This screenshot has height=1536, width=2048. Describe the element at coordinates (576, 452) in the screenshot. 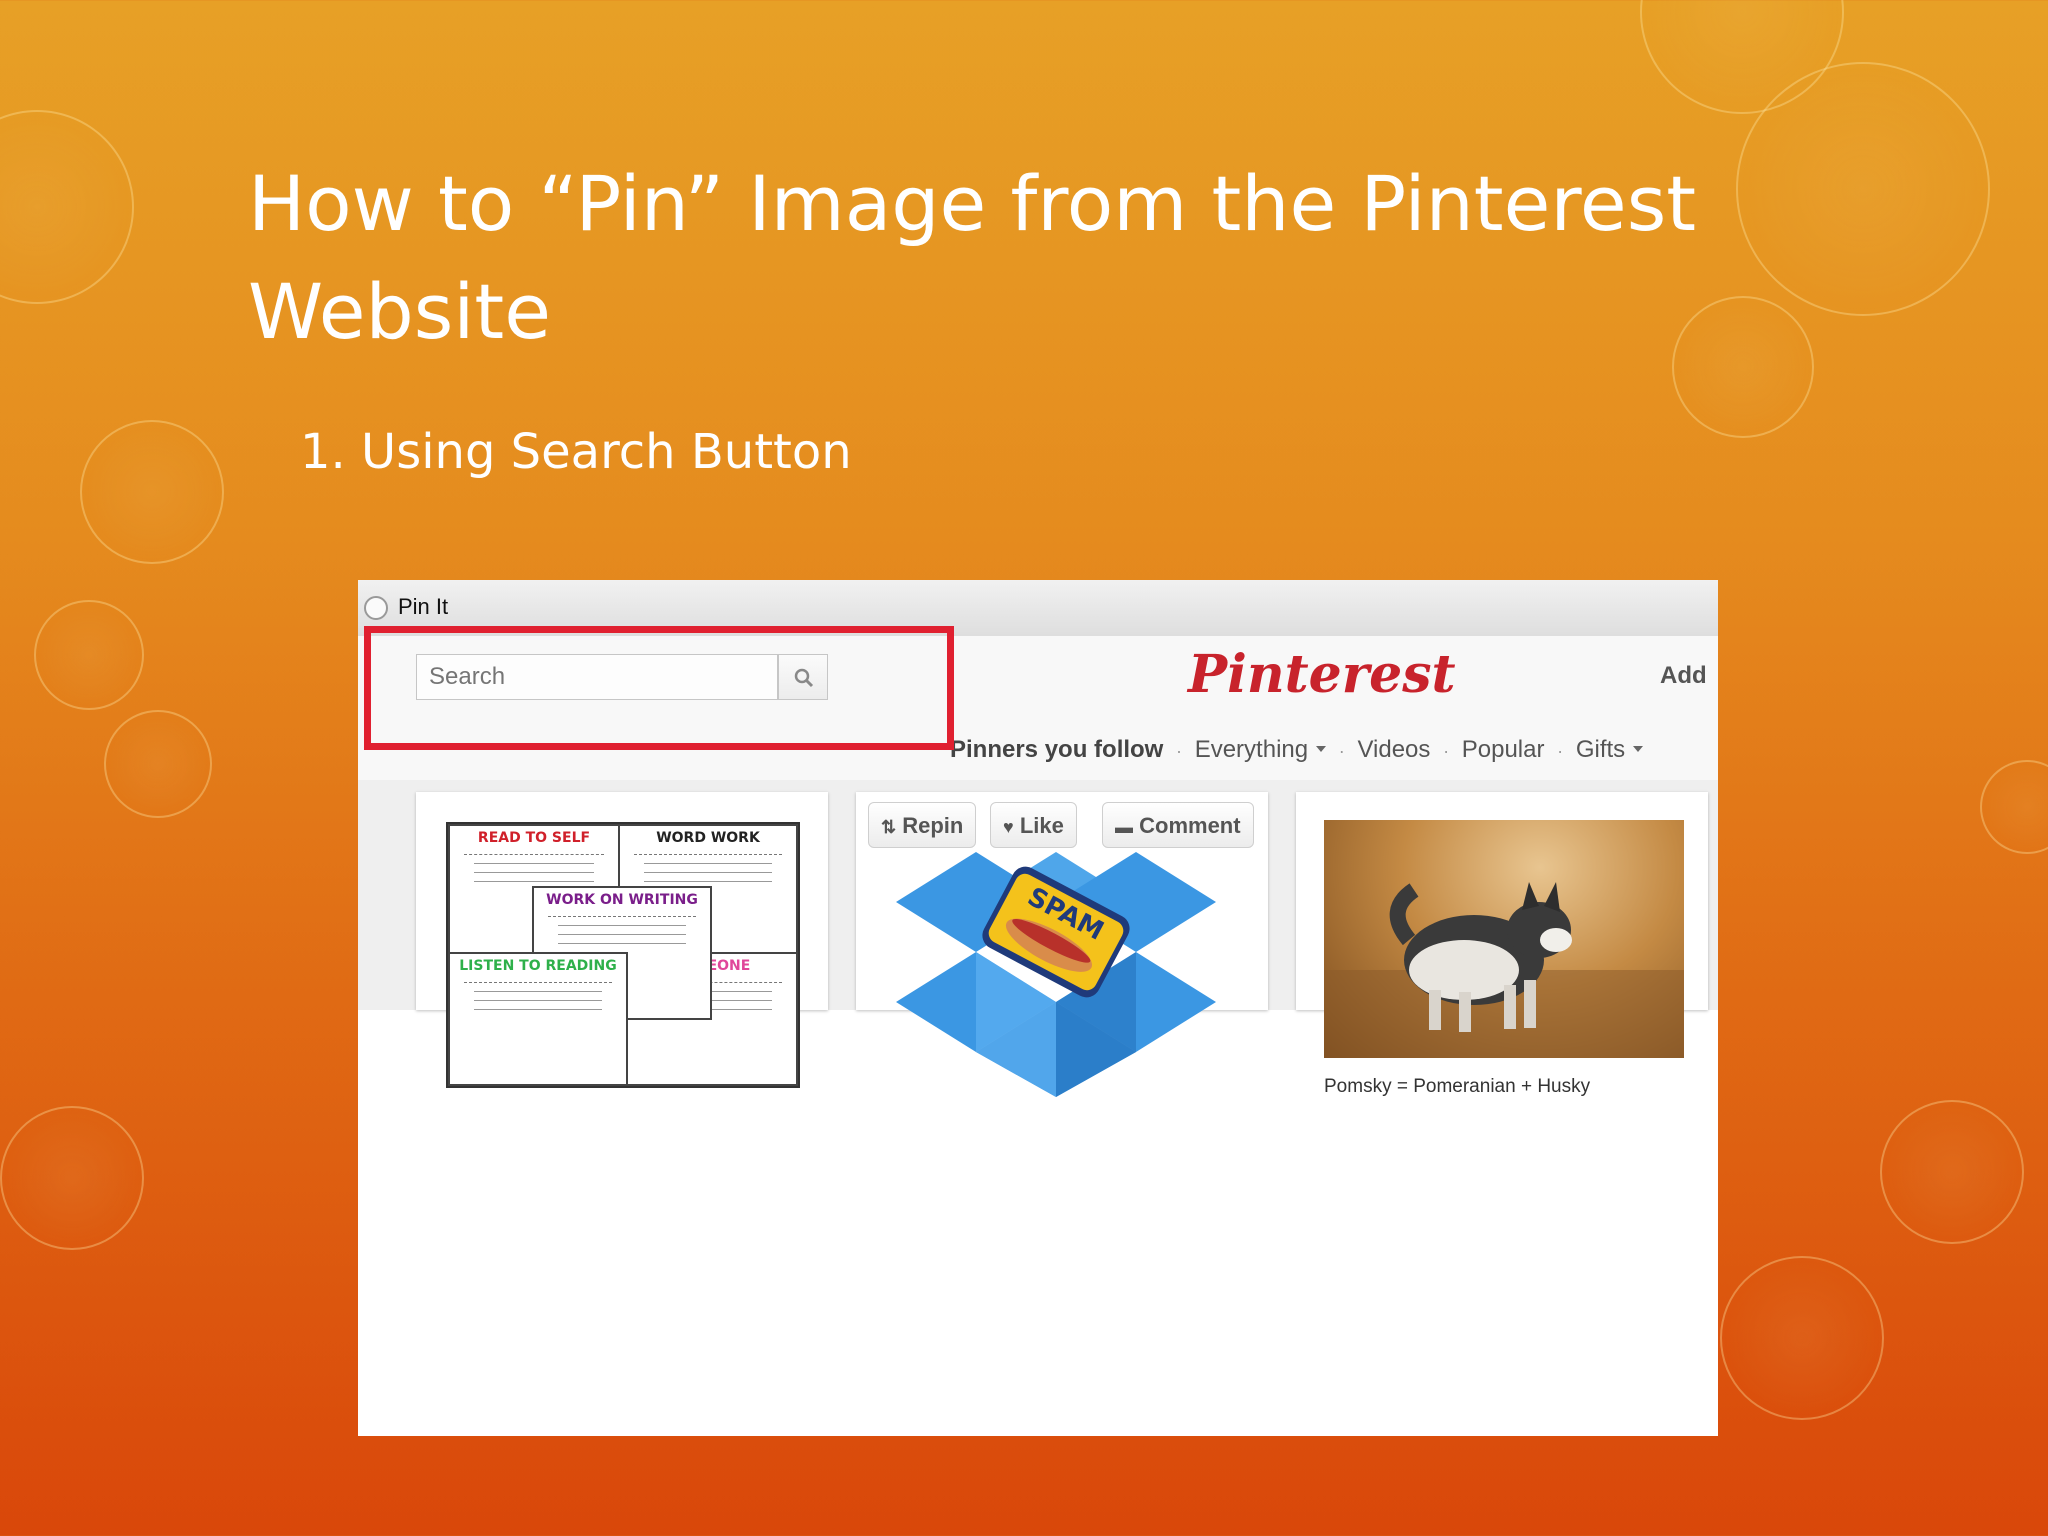

I see `slide-subtitle: 1. Using Search Button` at that location.